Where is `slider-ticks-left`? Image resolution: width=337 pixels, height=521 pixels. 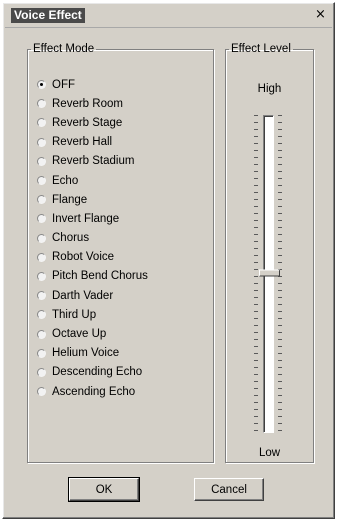
slider-ticks-left is located at coordinates (256, 274).